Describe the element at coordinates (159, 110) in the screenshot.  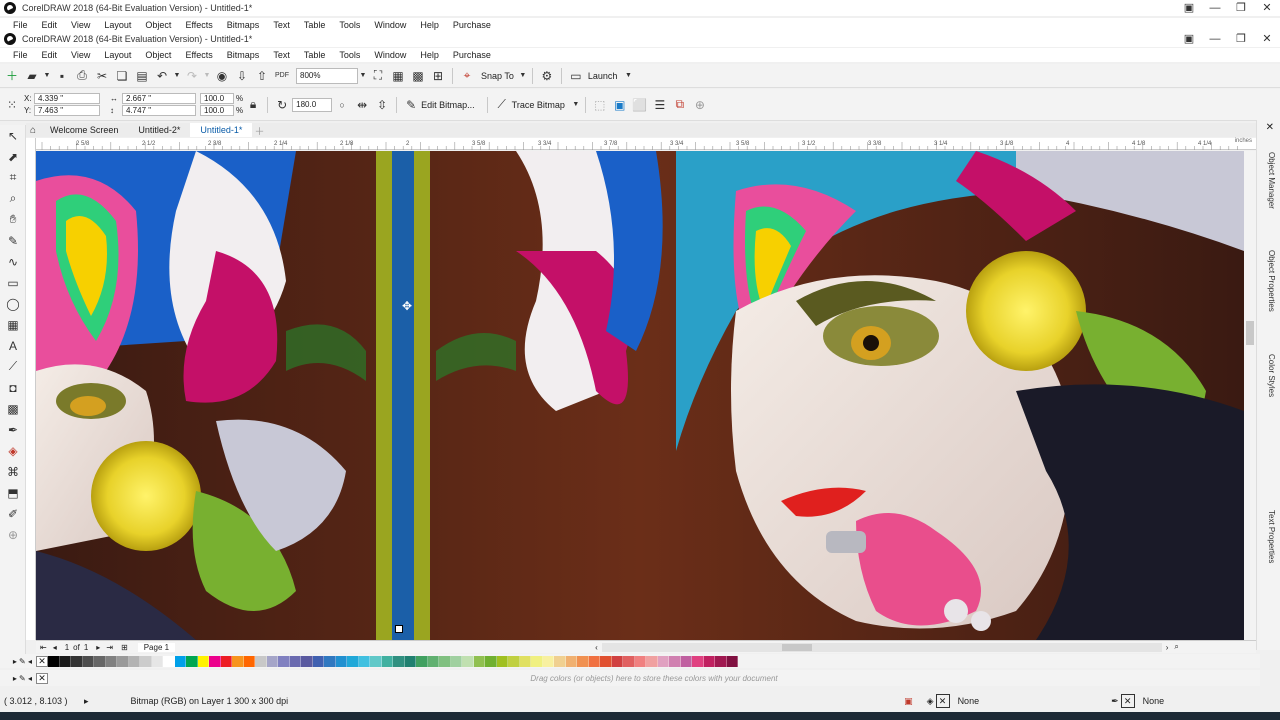
I see `height-field: 4.747 "` at that location.